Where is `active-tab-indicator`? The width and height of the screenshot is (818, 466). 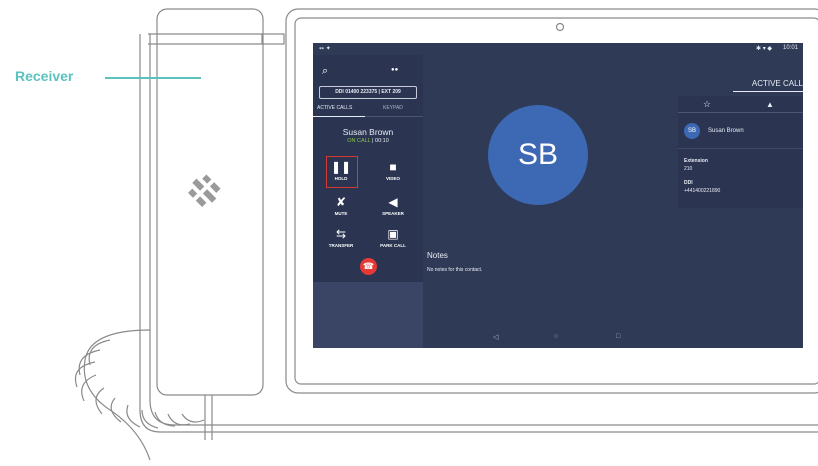
active-tab-indicator is located at coordinates (339, 116).